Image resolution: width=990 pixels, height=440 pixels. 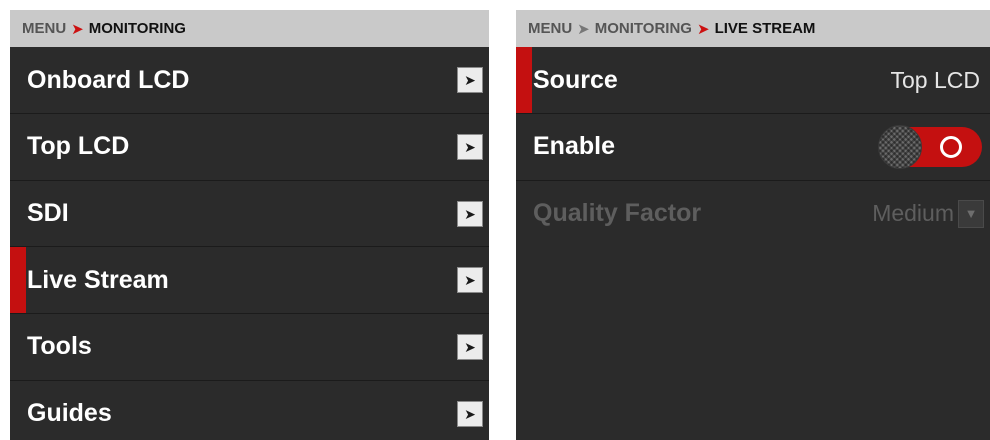 What do you see at coordinates (78, 146) in the screenshot?
I see `menu-item-label: Top LCD` at bounding box center [78, 146].